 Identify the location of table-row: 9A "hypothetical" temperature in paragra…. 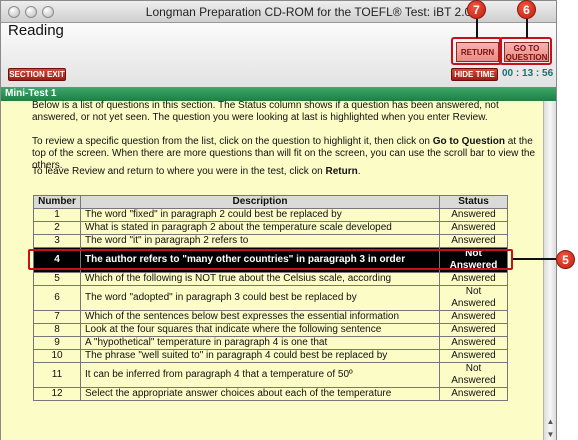
(270, 343).